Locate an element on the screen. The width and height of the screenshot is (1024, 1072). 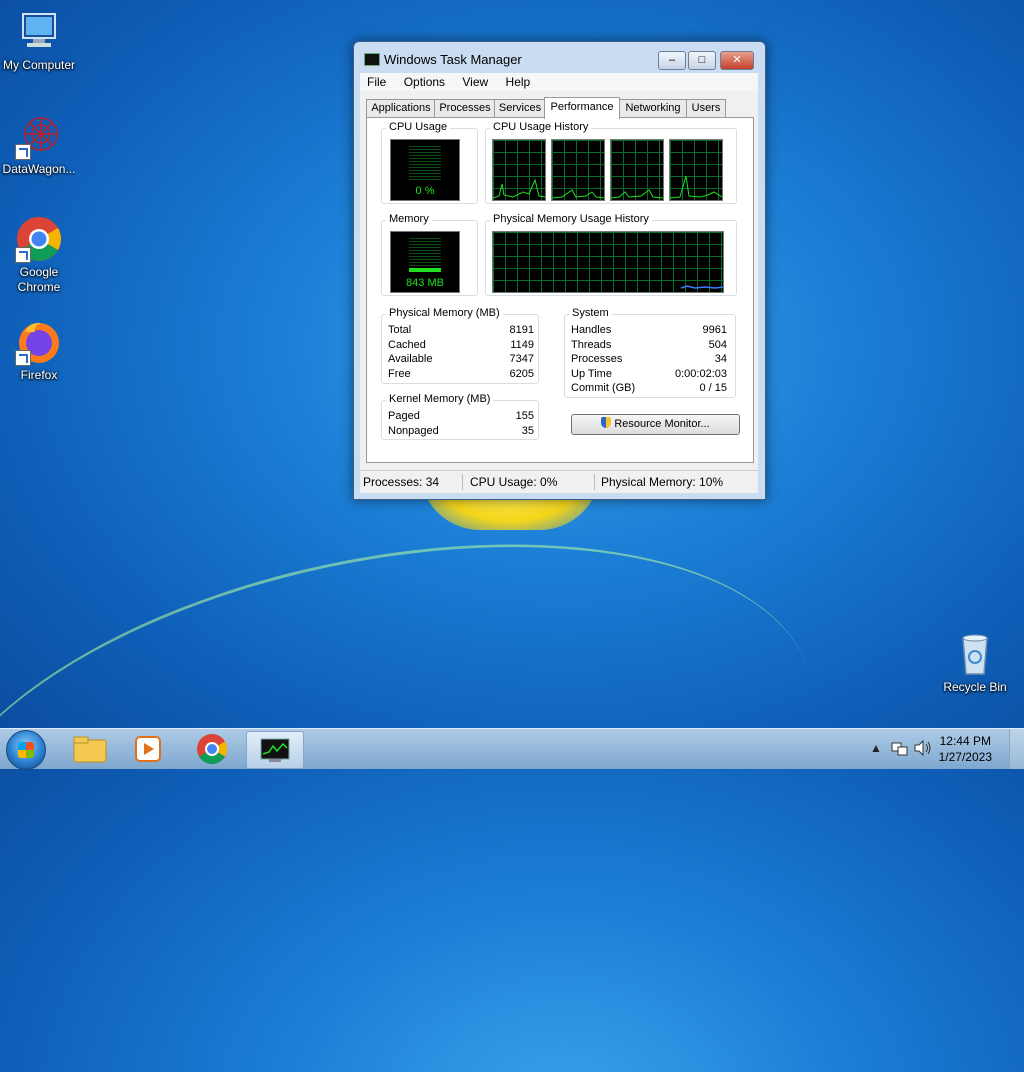
tab-processes: Processes is located at coordinates (465, 108).